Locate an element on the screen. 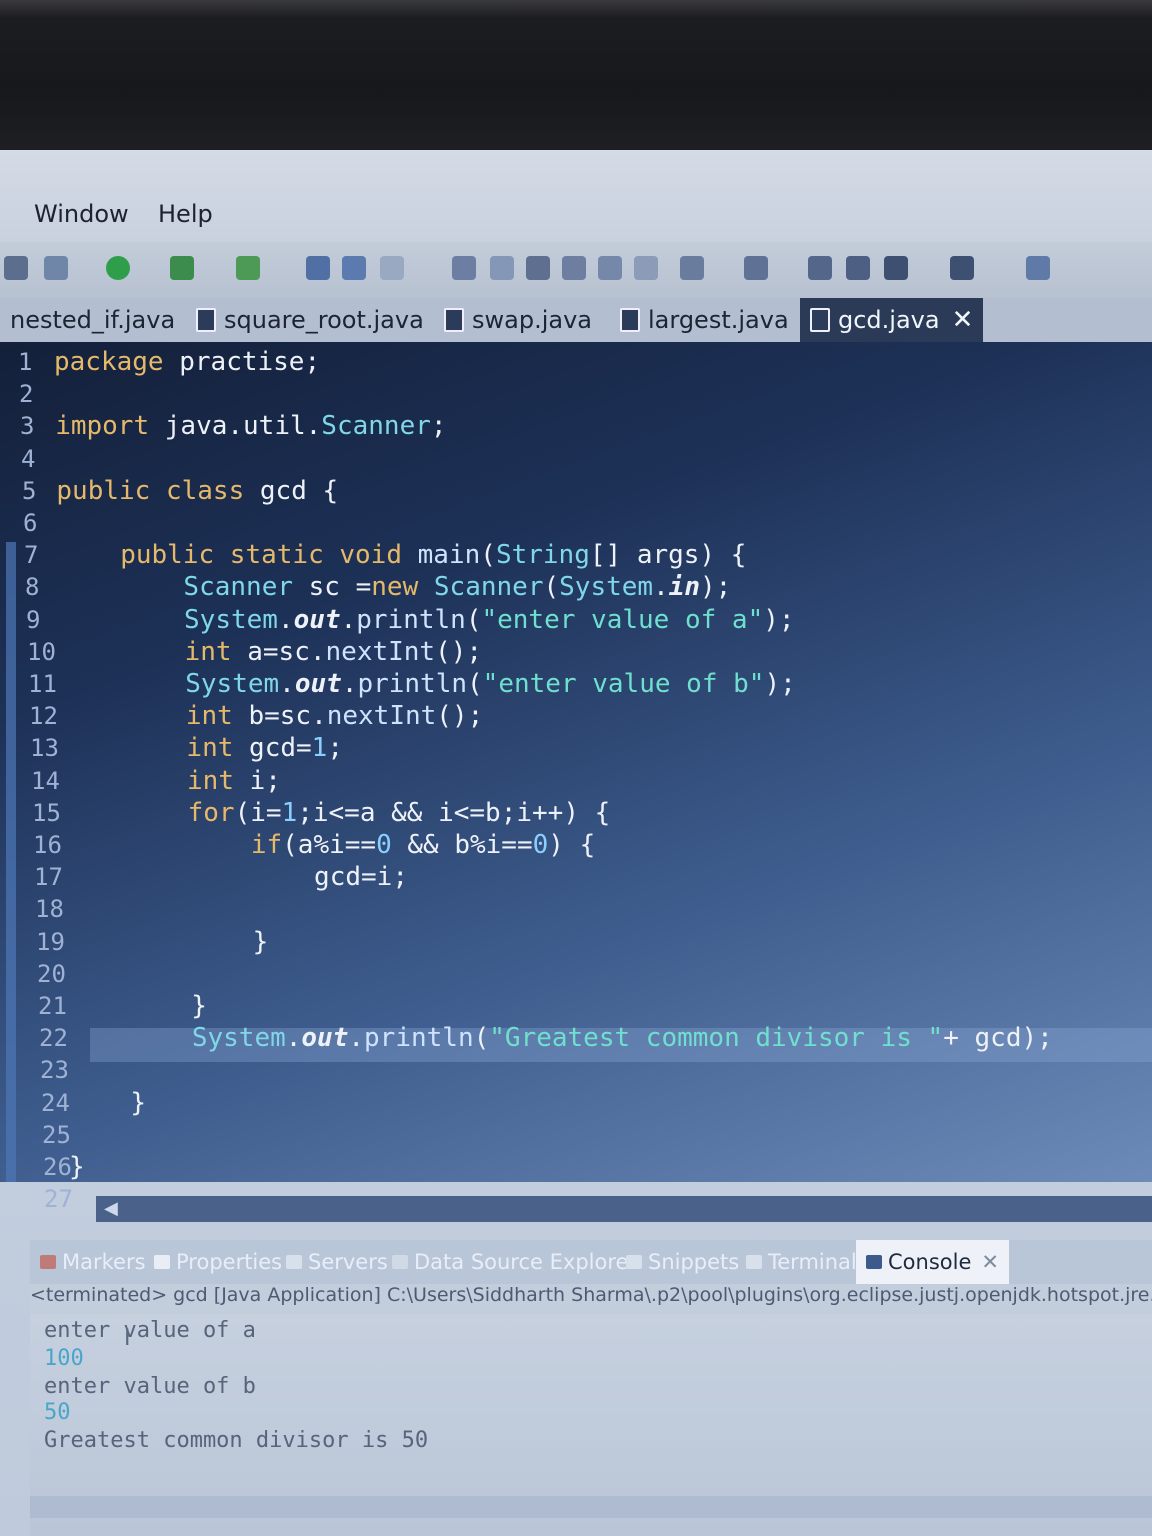 Image resolution: width=1152 pixels, height=1536 pixels. code-line: 15 for(i=1;i<=a && i<=b;i++) { is located at coordinates (576, 813).